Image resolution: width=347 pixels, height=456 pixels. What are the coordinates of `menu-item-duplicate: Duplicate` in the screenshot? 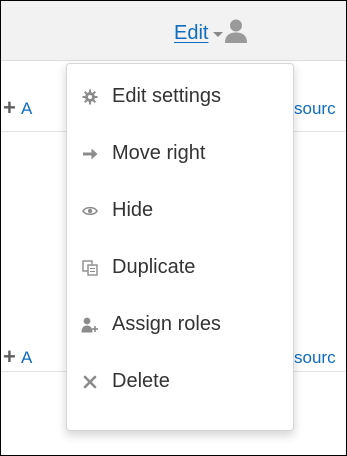 It's located at (180, 267).